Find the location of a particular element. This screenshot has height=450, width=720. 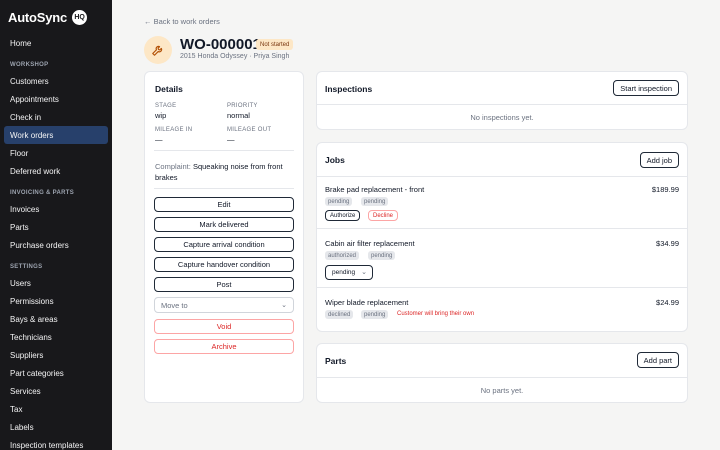

jobs-title: Jobs is located at coordinates (335, 160).